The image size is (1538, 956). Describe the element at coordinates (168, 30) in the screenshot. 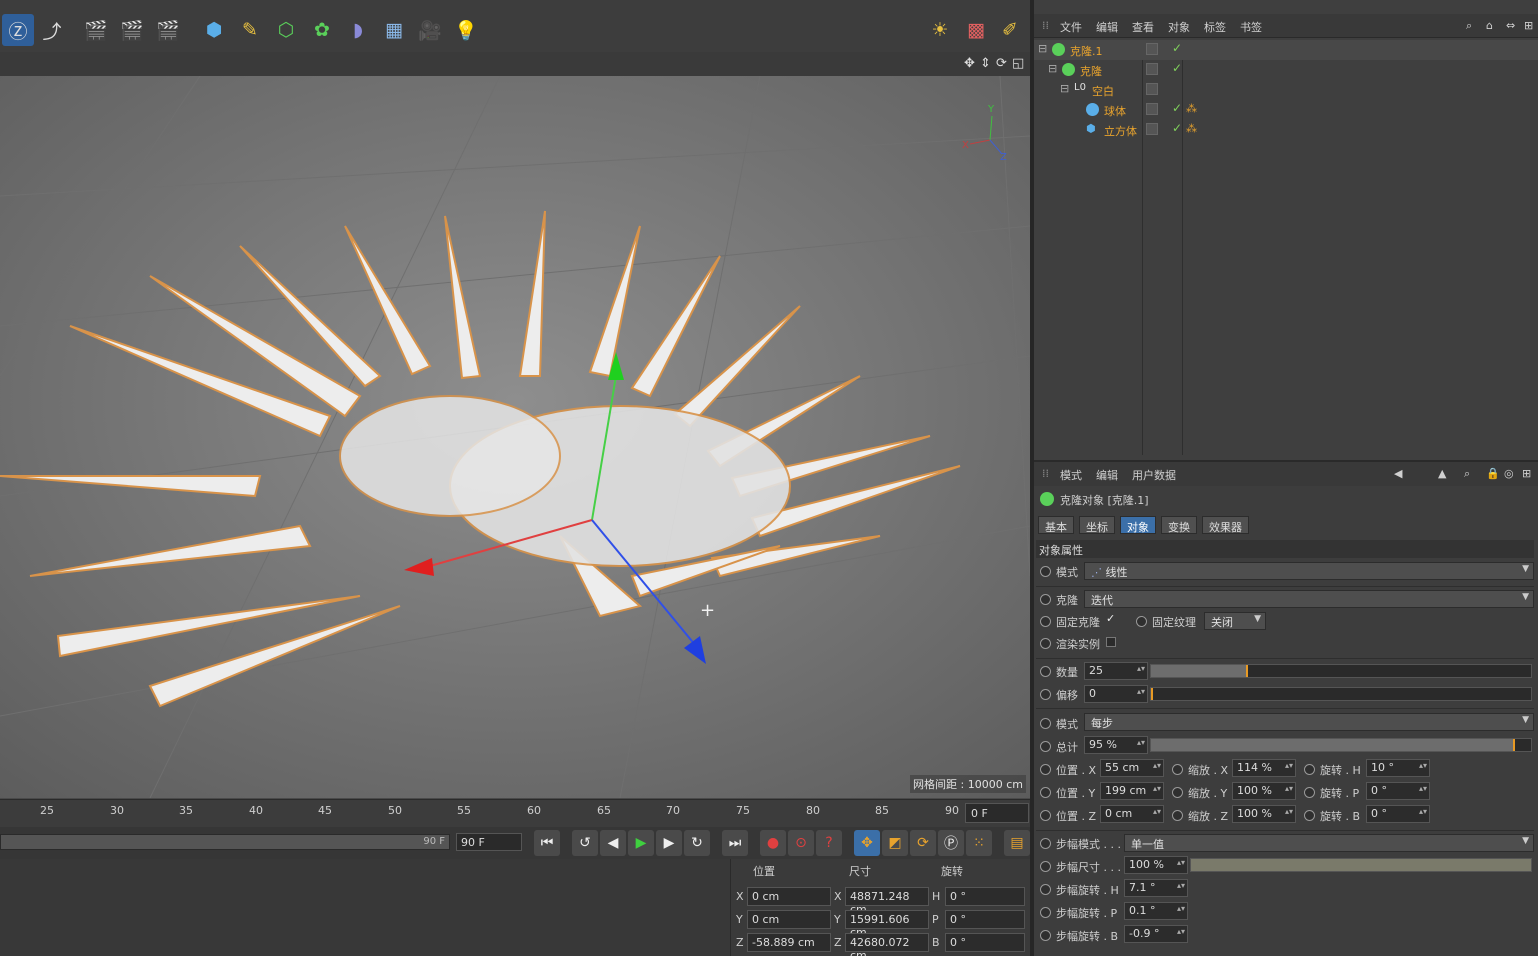

I see `render-settings-icon: 🎬` at that location.